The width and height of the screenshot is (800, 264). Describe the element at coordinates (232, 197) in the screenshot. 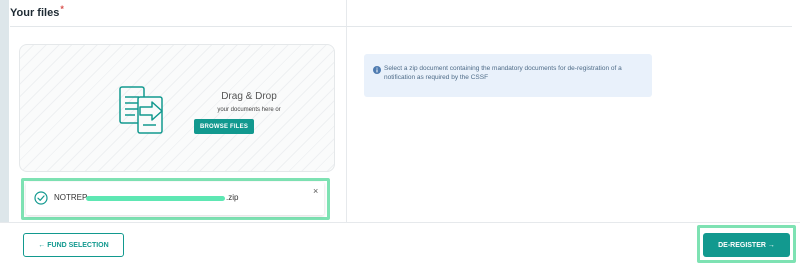

I see `file-name-suffix: .zip` at that location.